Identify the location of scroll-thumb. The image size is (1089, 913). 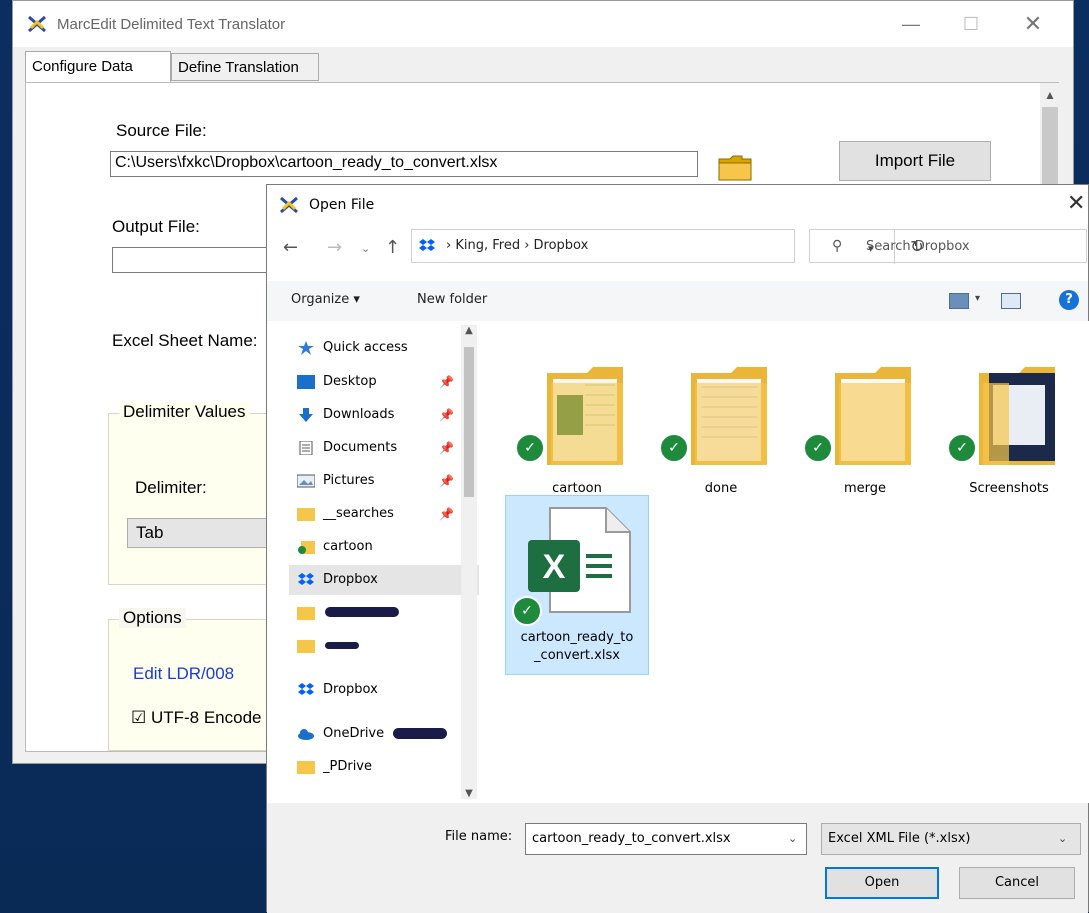
(469, 422).